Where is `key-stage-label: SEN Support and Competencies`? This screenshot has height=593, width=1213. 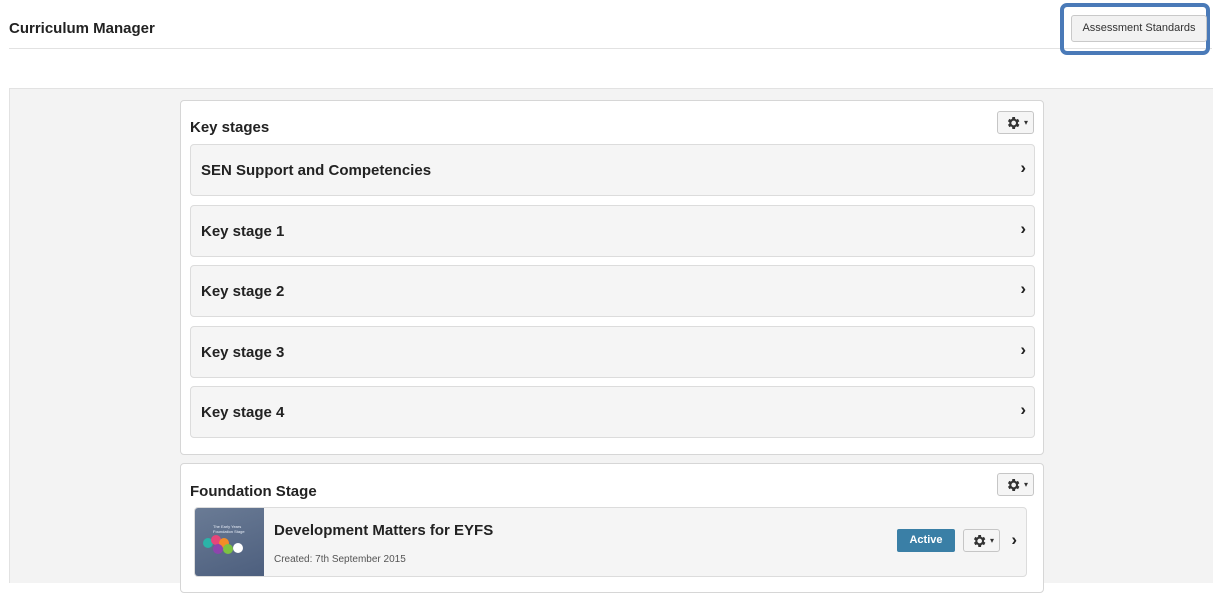
key-stage-label: SEN Support and Competencies is located at coordinates (316, 170).